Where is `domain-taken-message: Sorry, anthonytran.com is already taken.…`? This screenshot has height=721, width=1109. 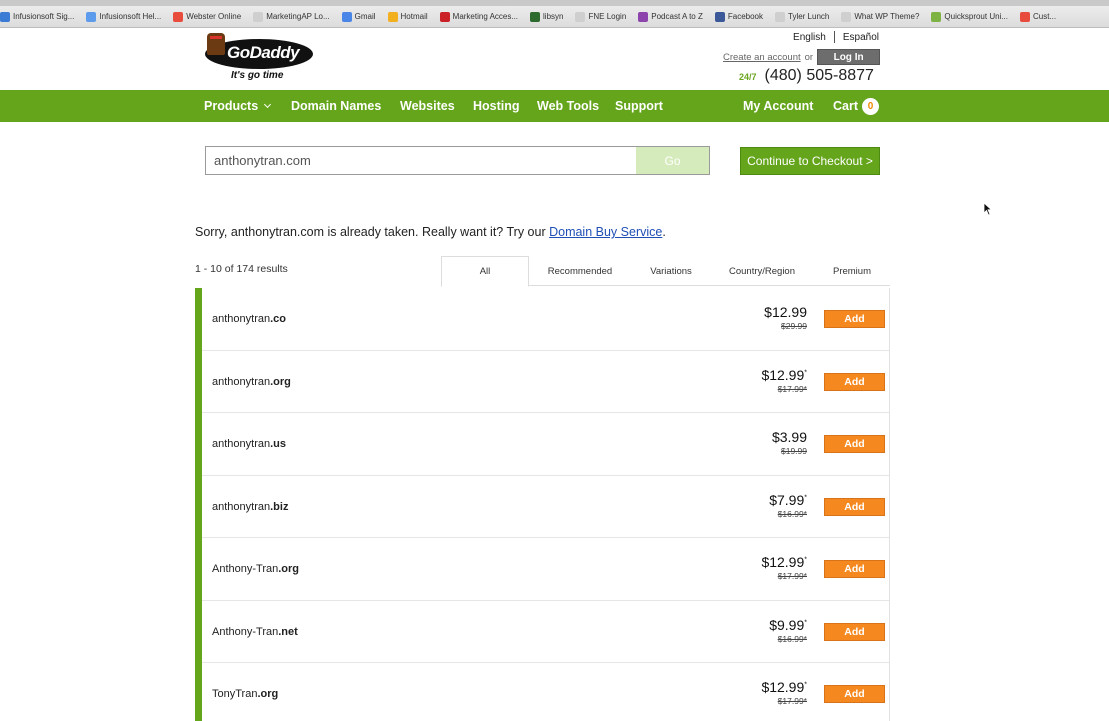 domain-taken-message: Sorry, anthonytran.com is already taken.… is located at coordinates (430, 232).